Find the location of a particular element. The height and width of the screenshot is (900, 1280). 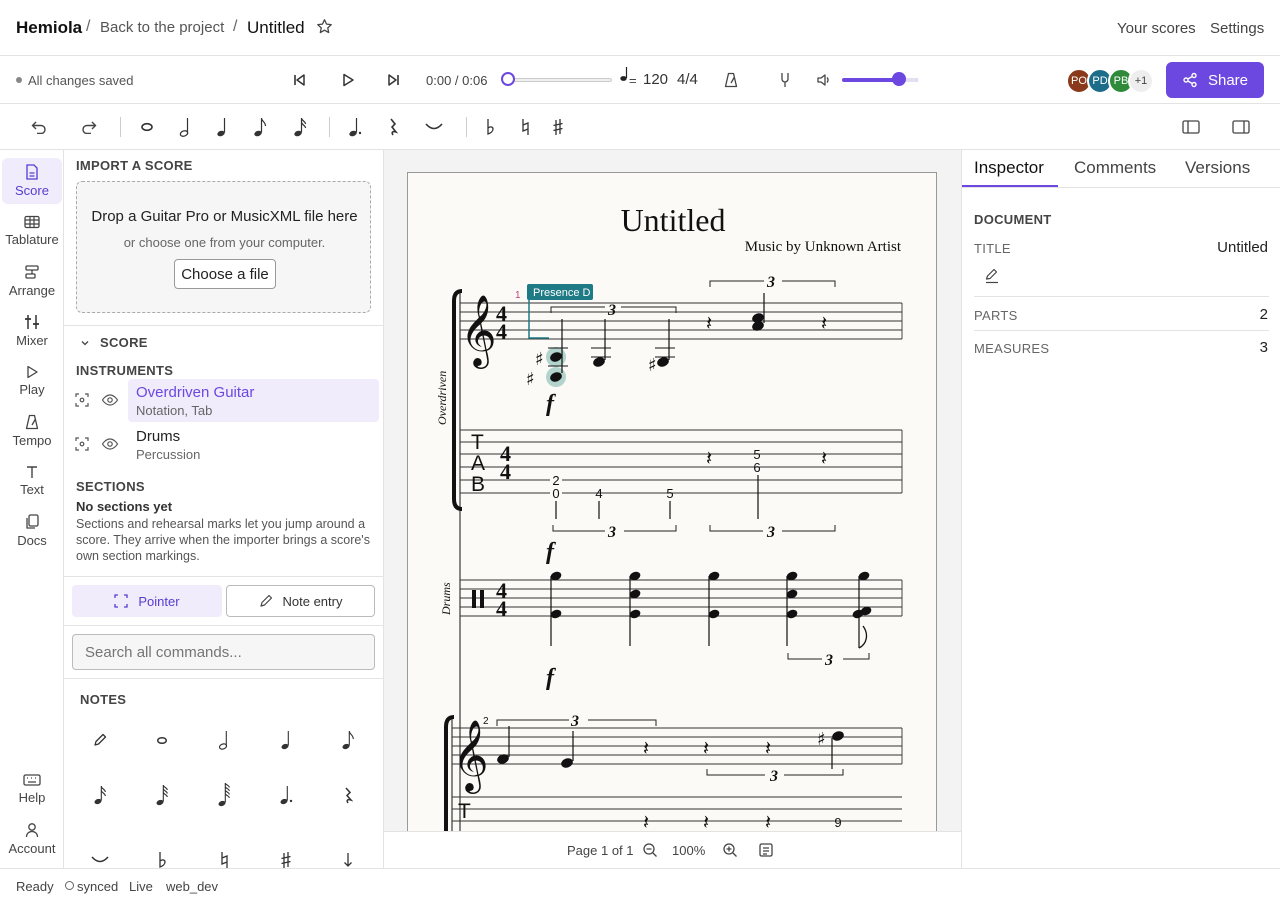

score-section-heading: SCORE is located at coordinates (124, 342).